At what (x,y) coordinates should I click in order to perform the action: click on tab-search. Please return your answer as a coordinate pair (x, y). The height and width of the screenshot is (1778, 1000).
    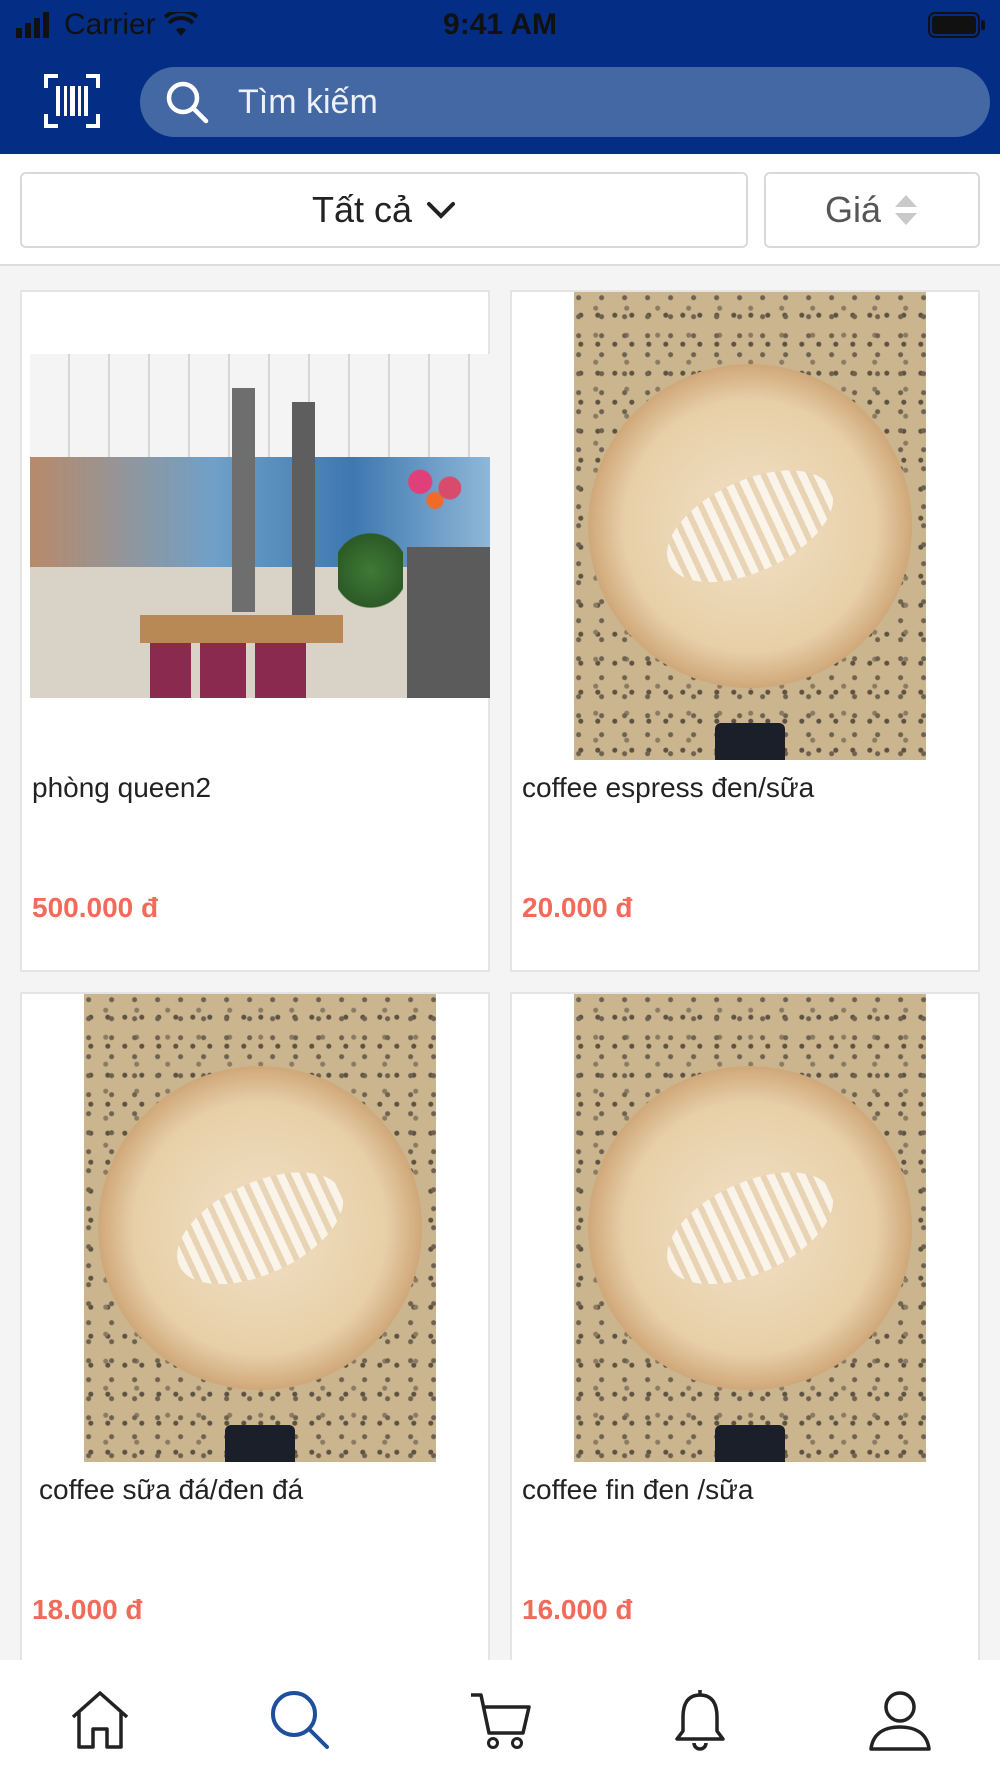
    Looking at the image, I should click on (300, 1720).